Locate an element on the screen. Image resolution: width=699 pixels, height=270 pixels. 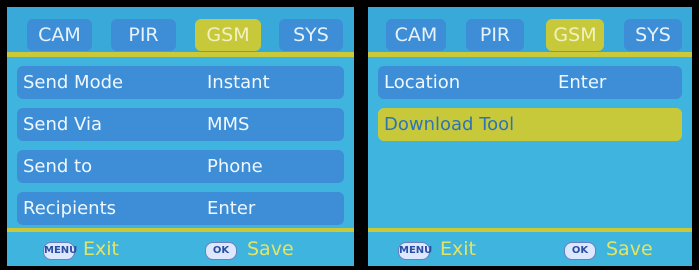
row-label: Send to is located at coordinates (58, 166).